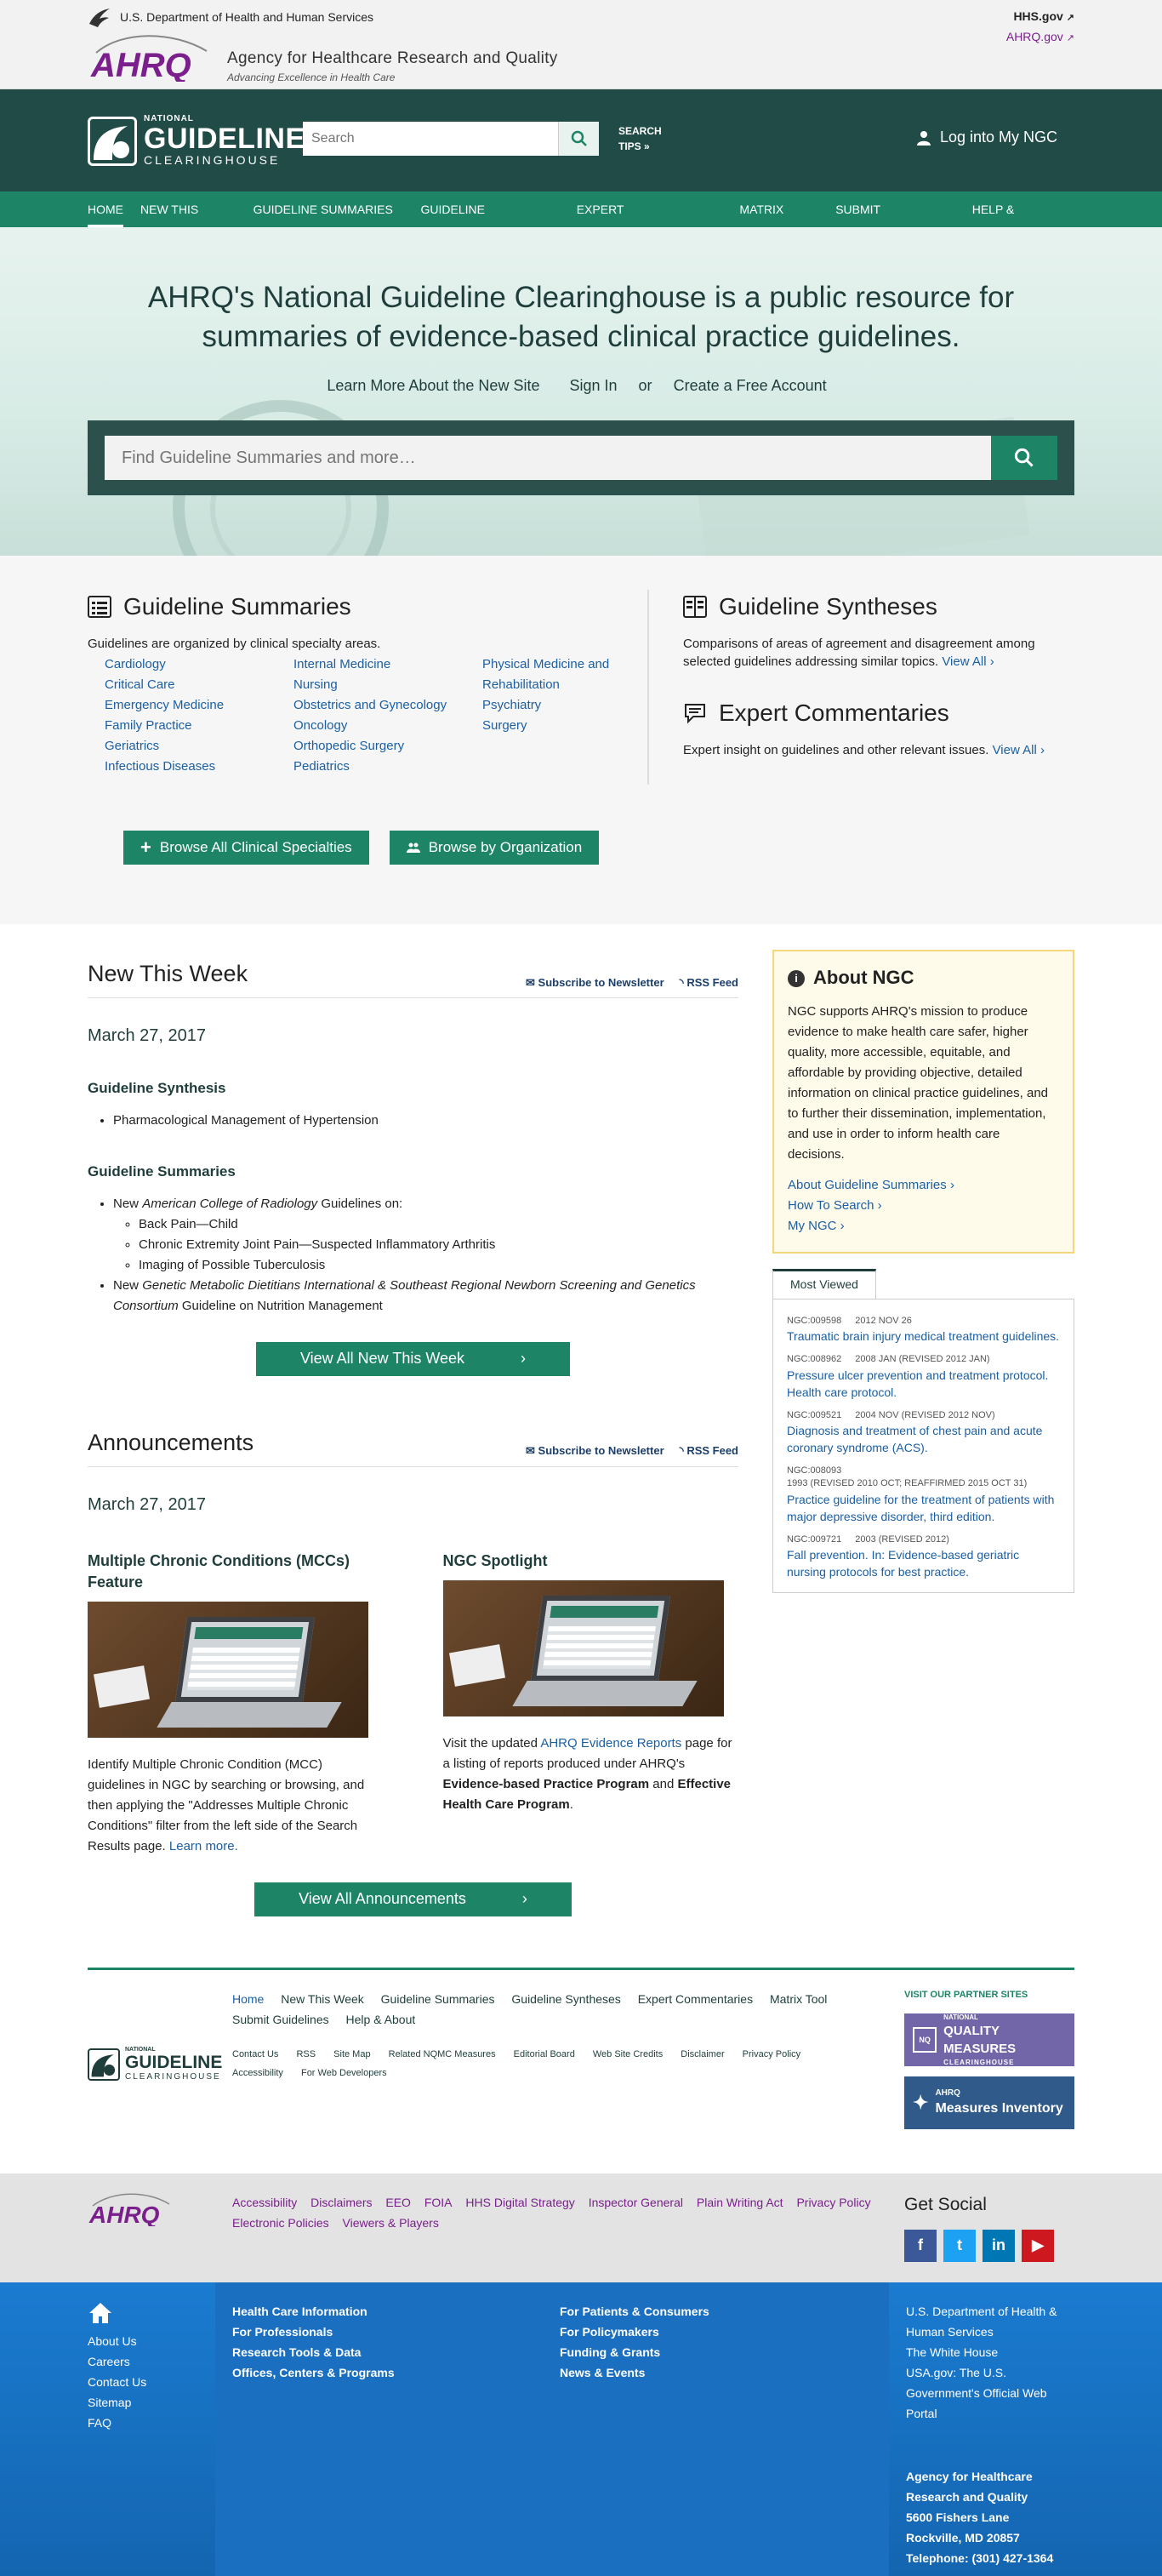  Describe the element at coordinates (751, 385) in the screenshot. I see `create-account-link: Create a Free Account` at that location.